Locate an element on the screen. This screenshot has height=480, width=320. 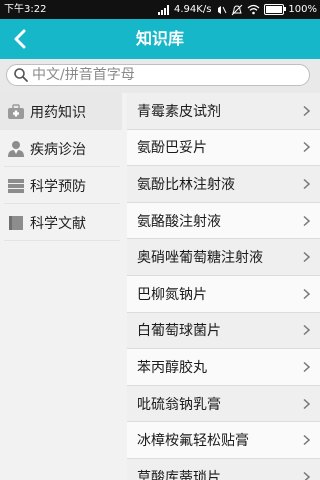
list-item: 冰樟桉氟轻松贴膏 is located at coordinates (223, 440).